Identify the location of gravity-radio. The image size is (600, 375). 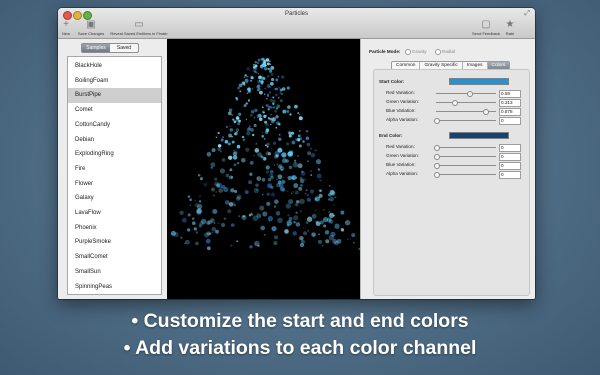
(408, 52).